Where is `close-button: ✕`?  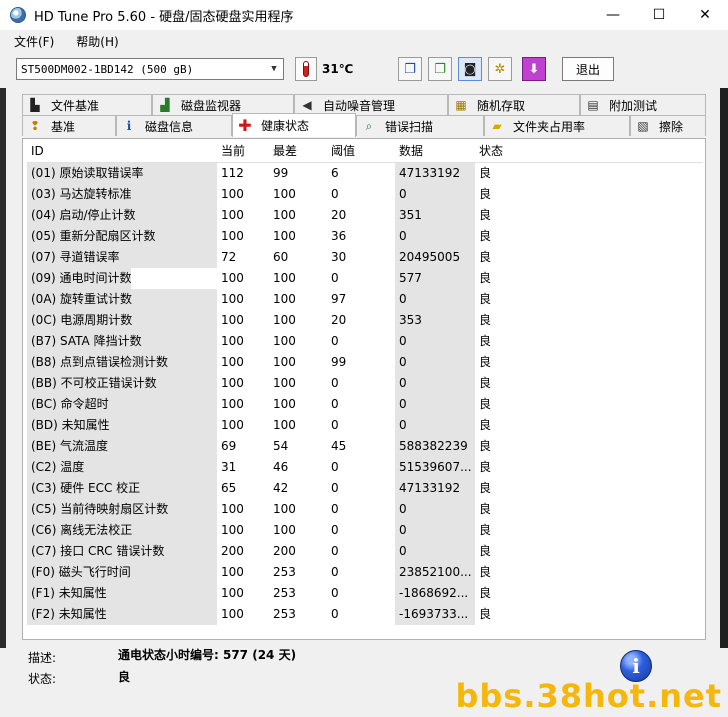 close-button: ✕ is located at coordinates (705, 15).